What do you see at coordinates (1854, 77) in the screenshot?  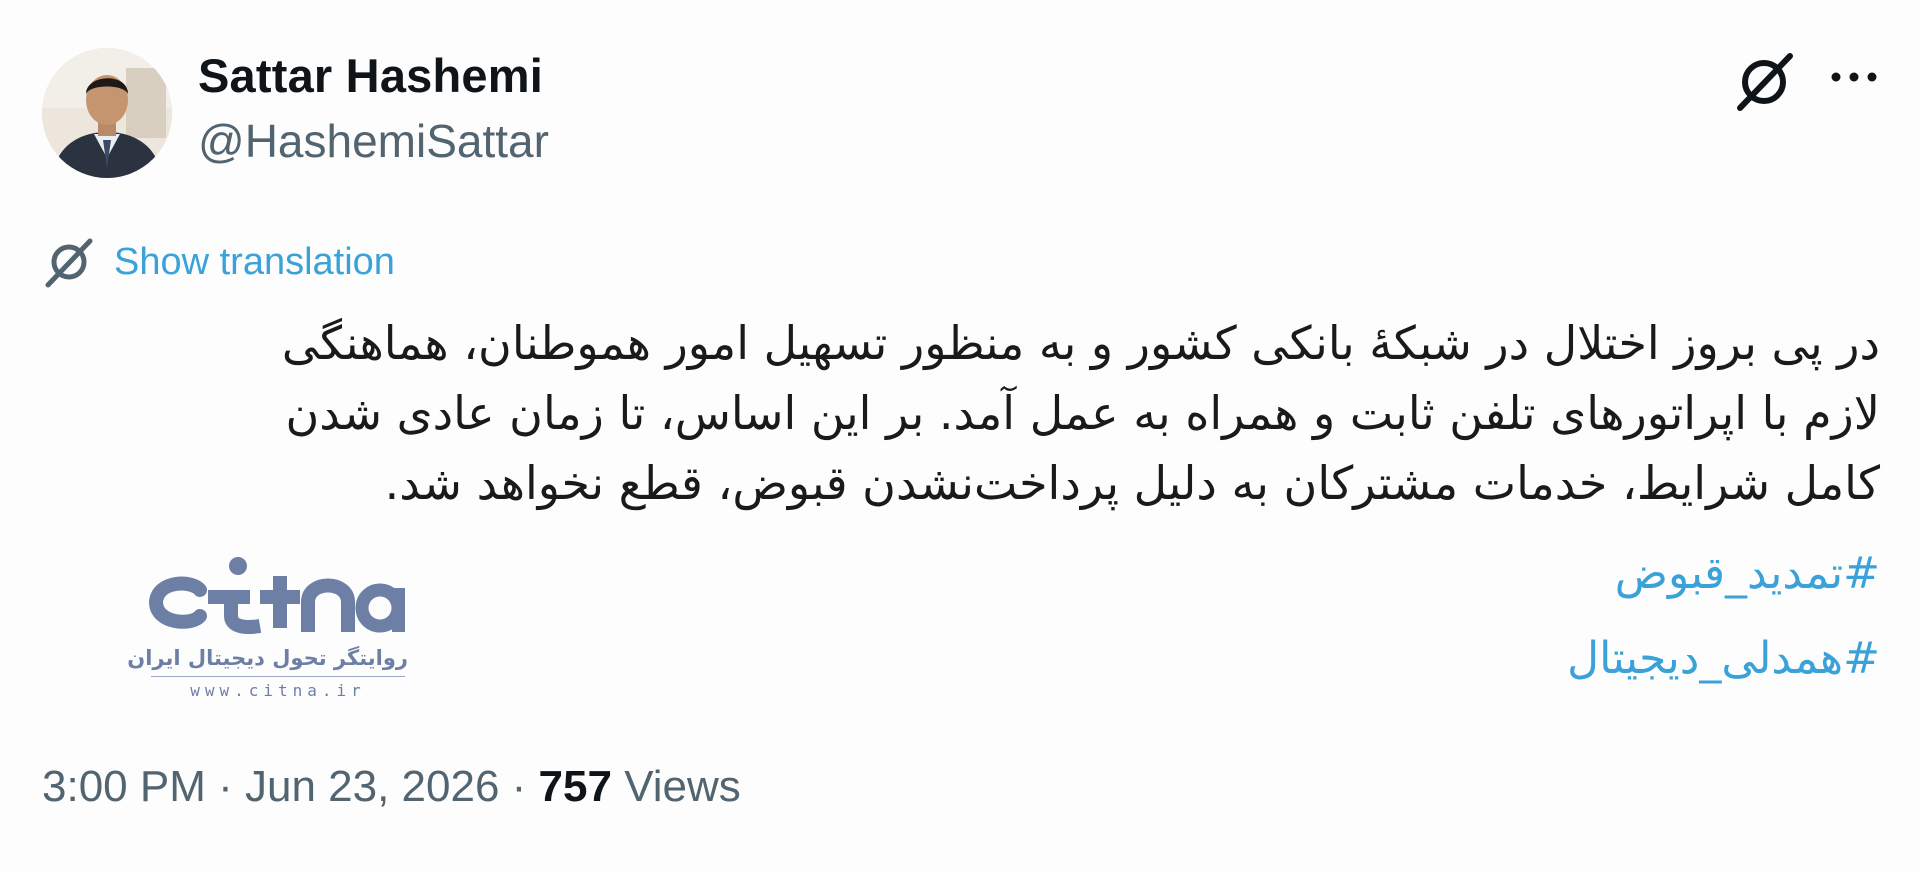 I see `more-icon` at bounding box center [1854, 77].